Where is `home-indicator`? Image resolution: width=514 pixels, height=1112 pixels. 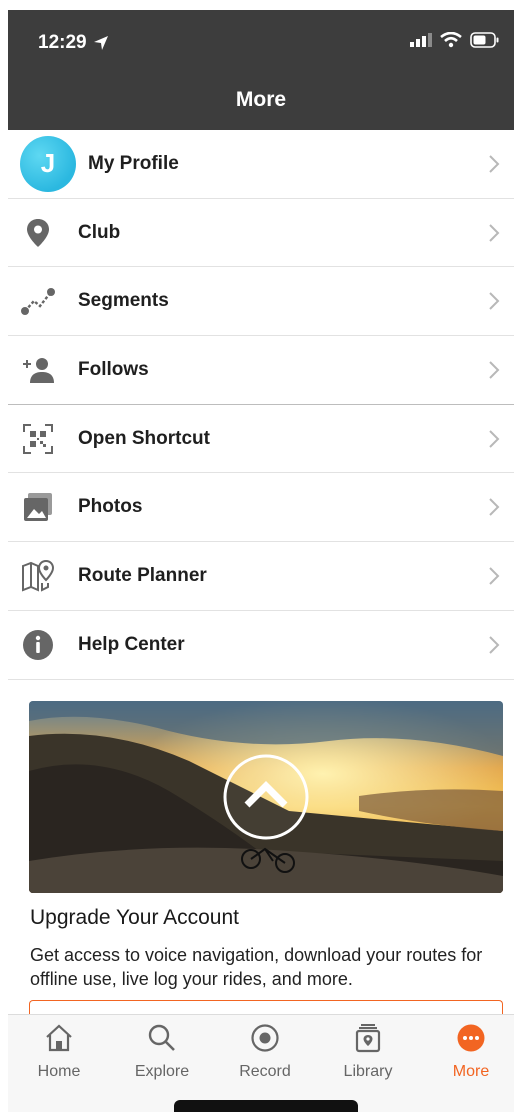
home-indicator is located at coordinates (266, 1106).